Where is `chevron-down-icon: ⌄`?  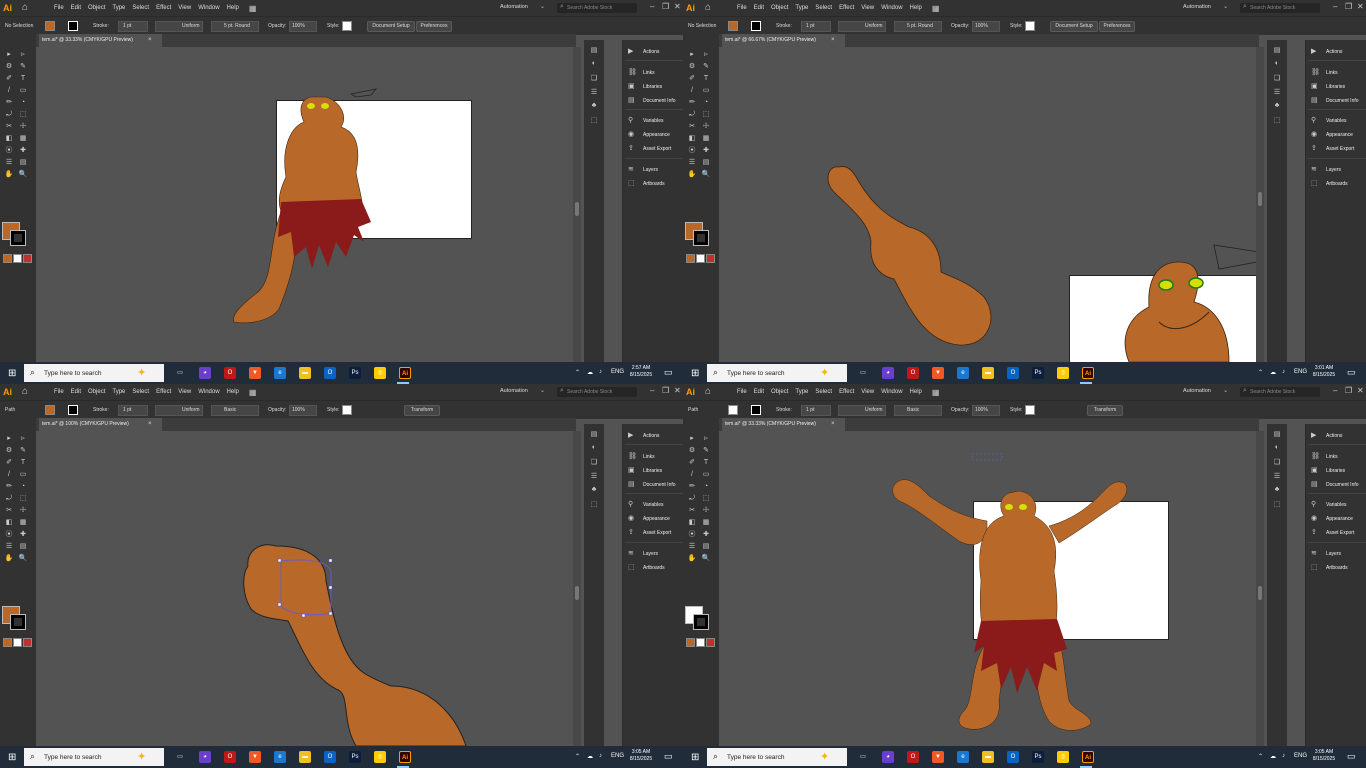 chevron-down-icon: ⌄ is located at coordinates (542, 6).